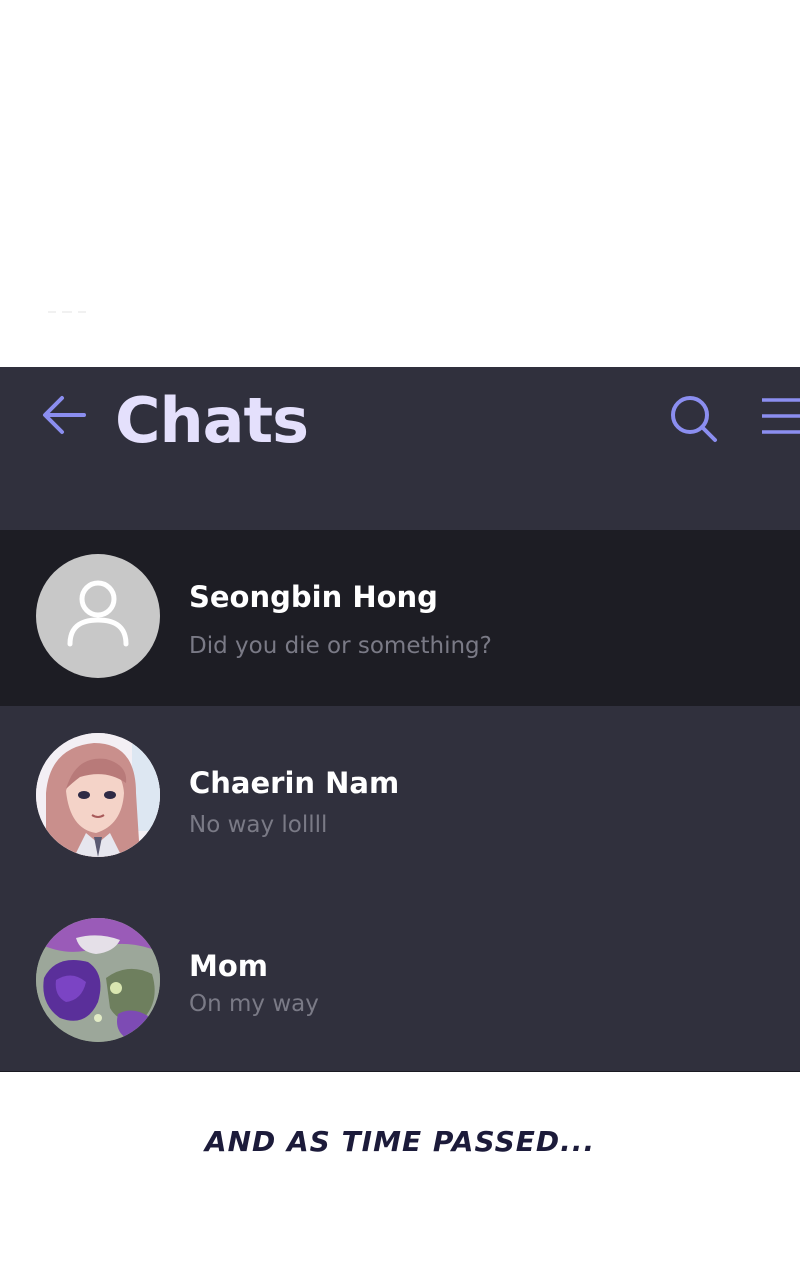  I want to click on chats-header: Chats, so click(400, 448).